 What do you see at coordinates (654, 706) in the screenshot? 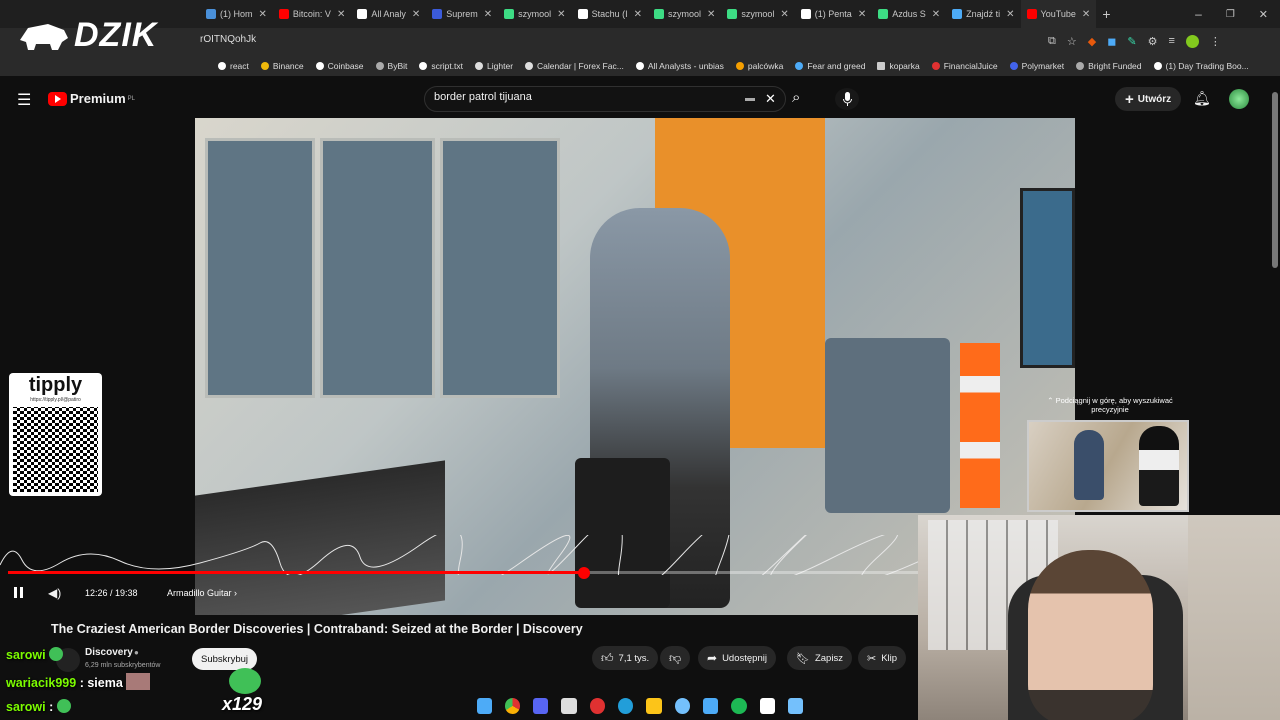
I see `folder-icon` at bounding box center [654, 706].